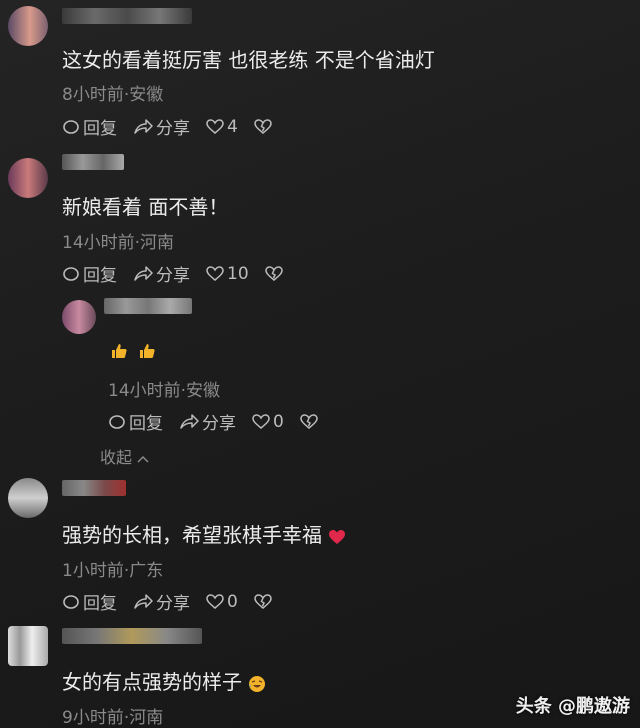 The image size is (640, 728). I want to click on collapse-label: 收起, so click(116, 457).